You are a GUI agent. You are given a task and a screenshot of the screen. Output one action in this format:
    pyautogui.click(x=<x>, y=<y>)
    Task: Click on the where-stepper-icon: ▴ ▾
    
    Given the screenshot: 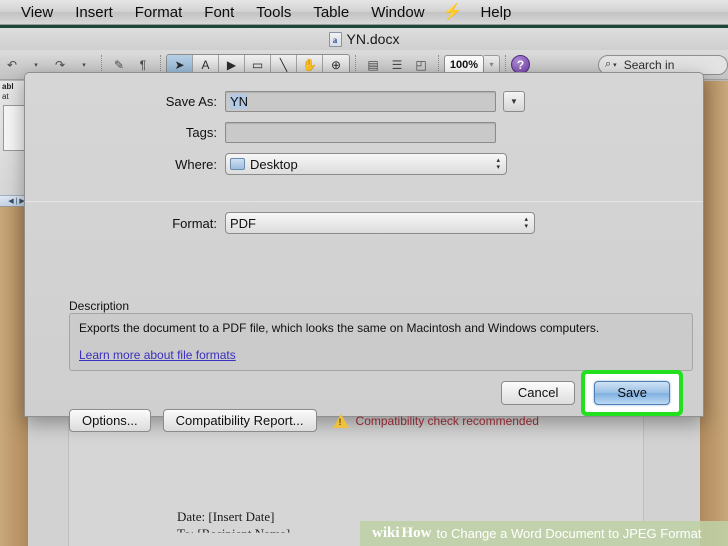 What is the action you would take?
    pyautogui.click(x=498, y=164)
    